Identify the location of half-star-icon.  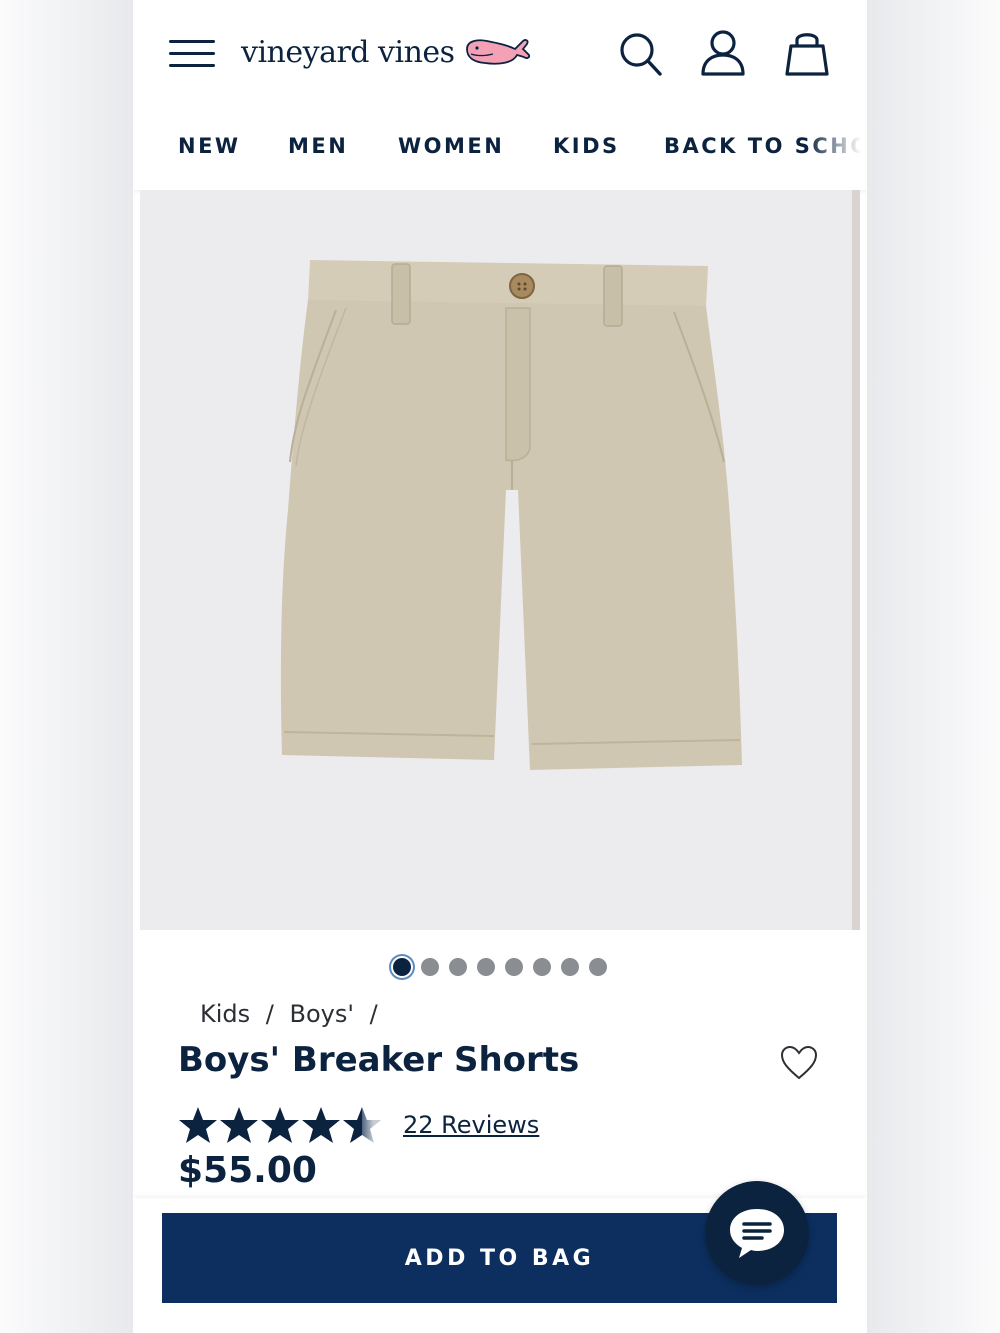
(362, 1125).